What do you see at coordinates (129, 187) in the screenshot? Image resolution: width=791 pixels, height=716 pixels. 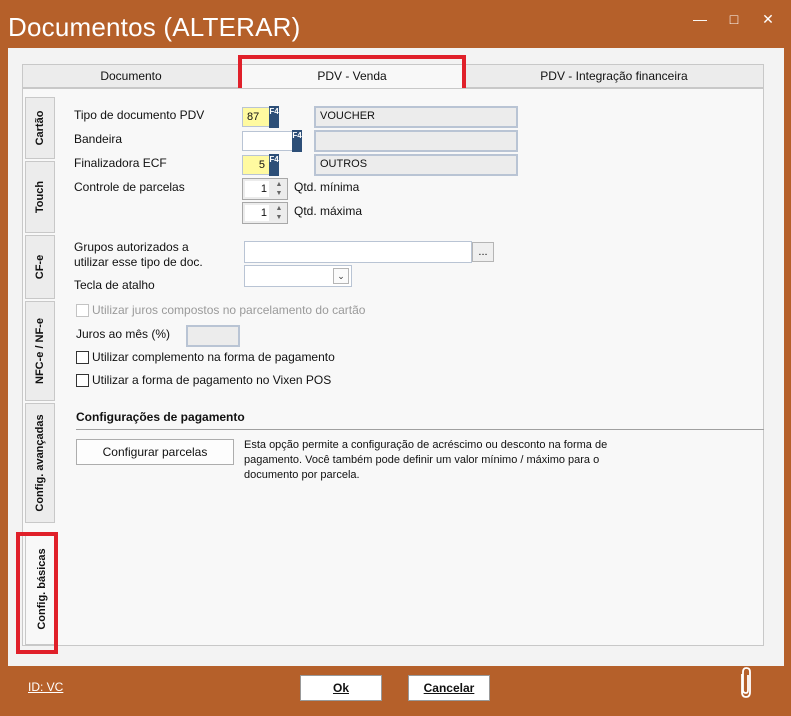 I see `parcelas-label: Controle de parcelas` at bounding box center [129, 187].